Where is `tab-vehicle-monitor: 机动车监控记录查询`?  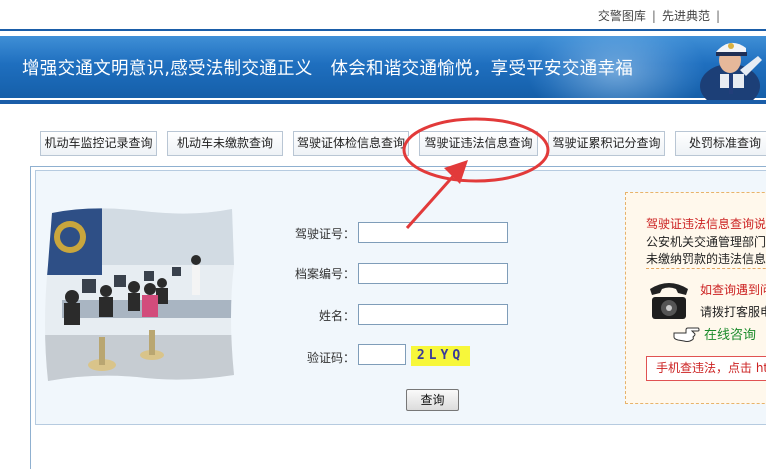
tab-vehicle-monitor: 机动车监控记录查询 is located at coordinates (98, 143).